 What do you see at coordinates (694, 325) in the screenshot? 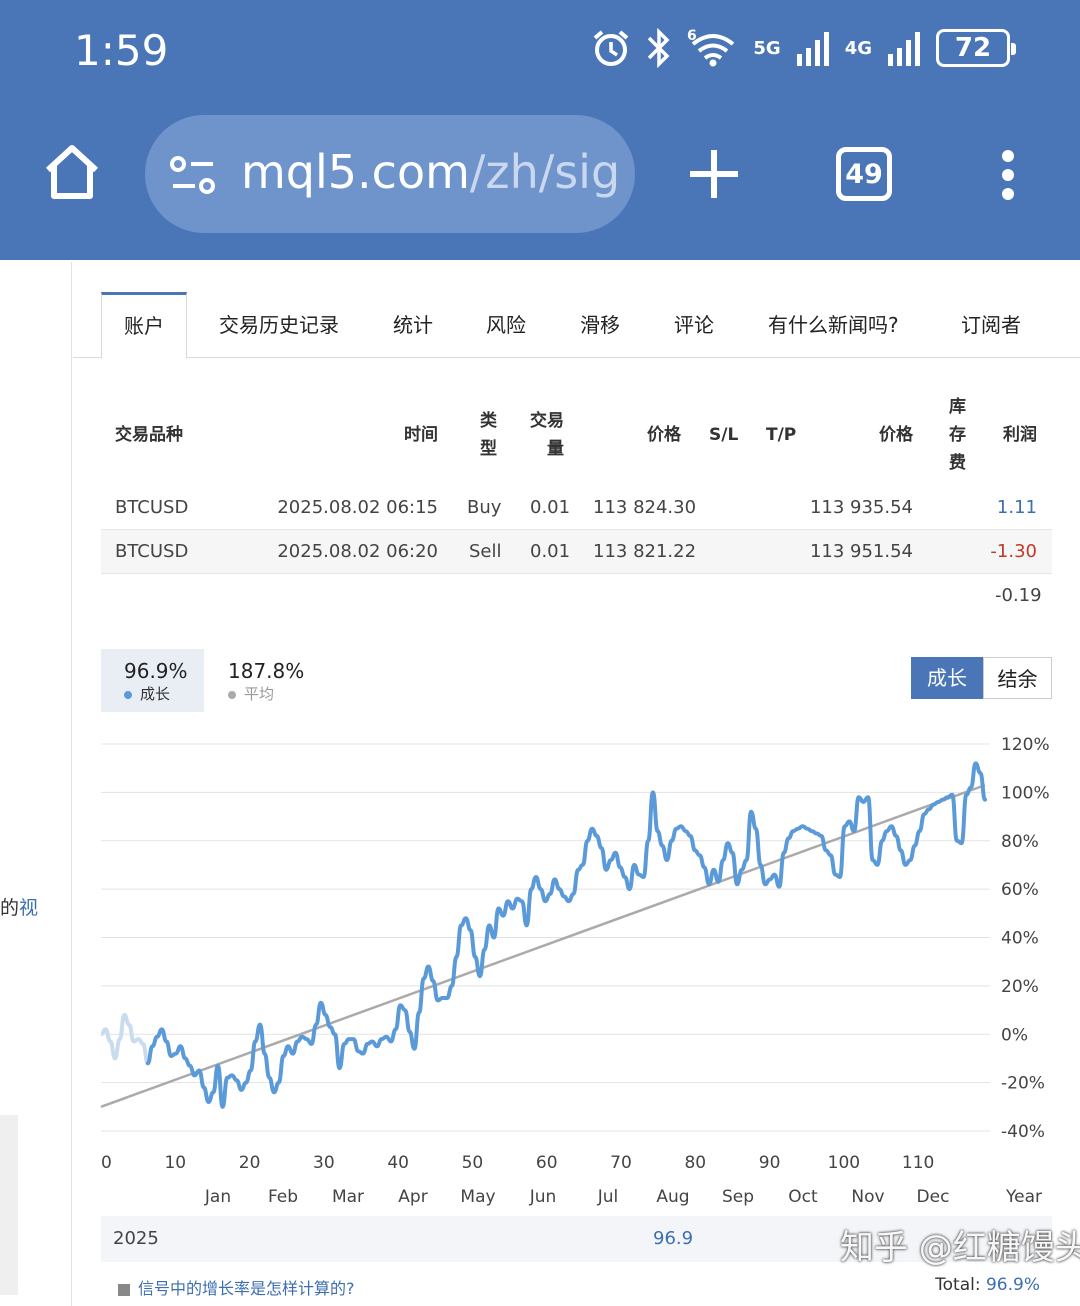
I see `tab-reviews: 评论` at bounding box center [694, 325].